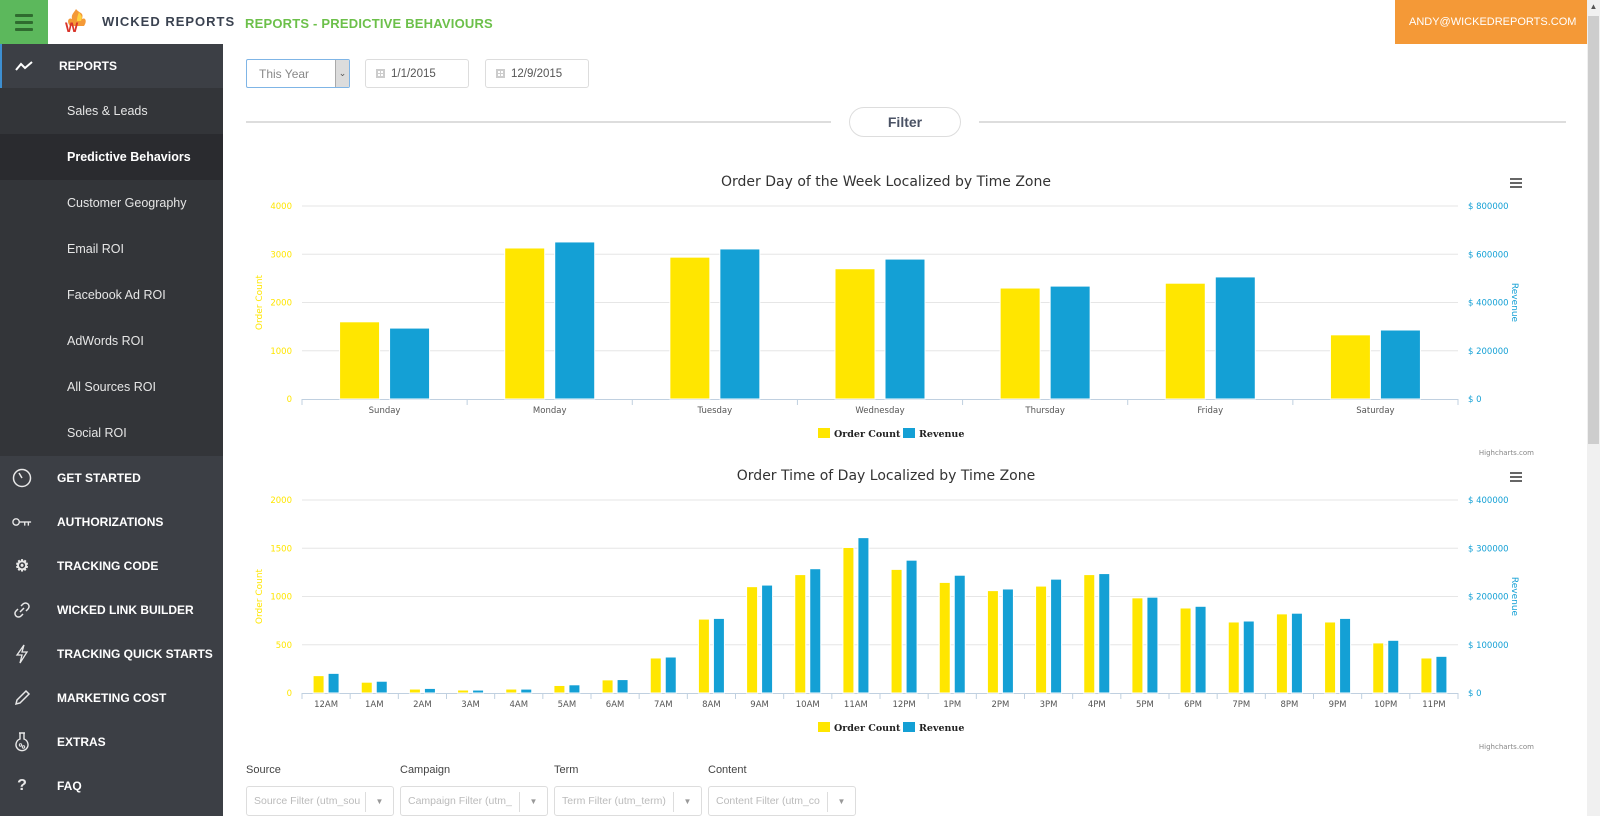 The width and height of the screenshot is (1600, 816). What do you see at coordinates (1289, 705) in the screenshot?
I see `x-tick-label: 8PM` at bounding box center [1289, 705].